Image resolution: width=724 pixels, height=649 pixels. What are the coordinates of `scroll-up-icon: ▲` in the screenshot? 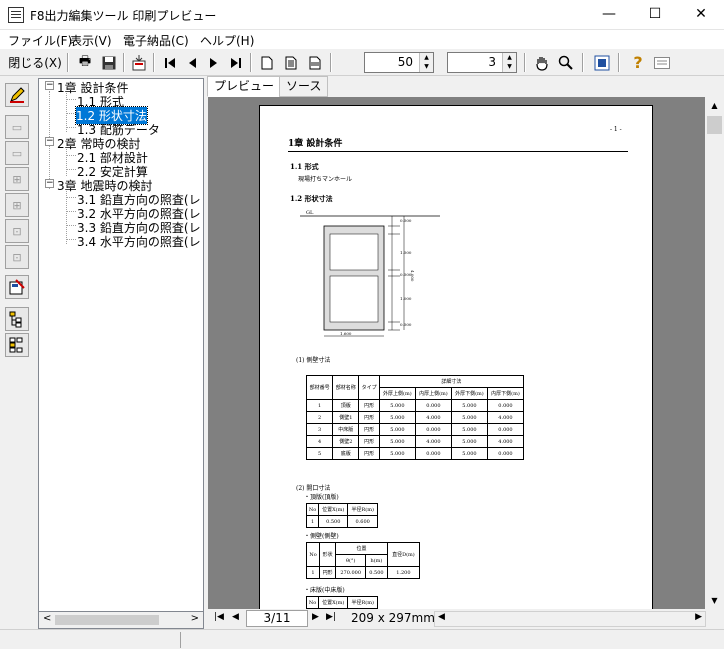 It's located at (714, 105).